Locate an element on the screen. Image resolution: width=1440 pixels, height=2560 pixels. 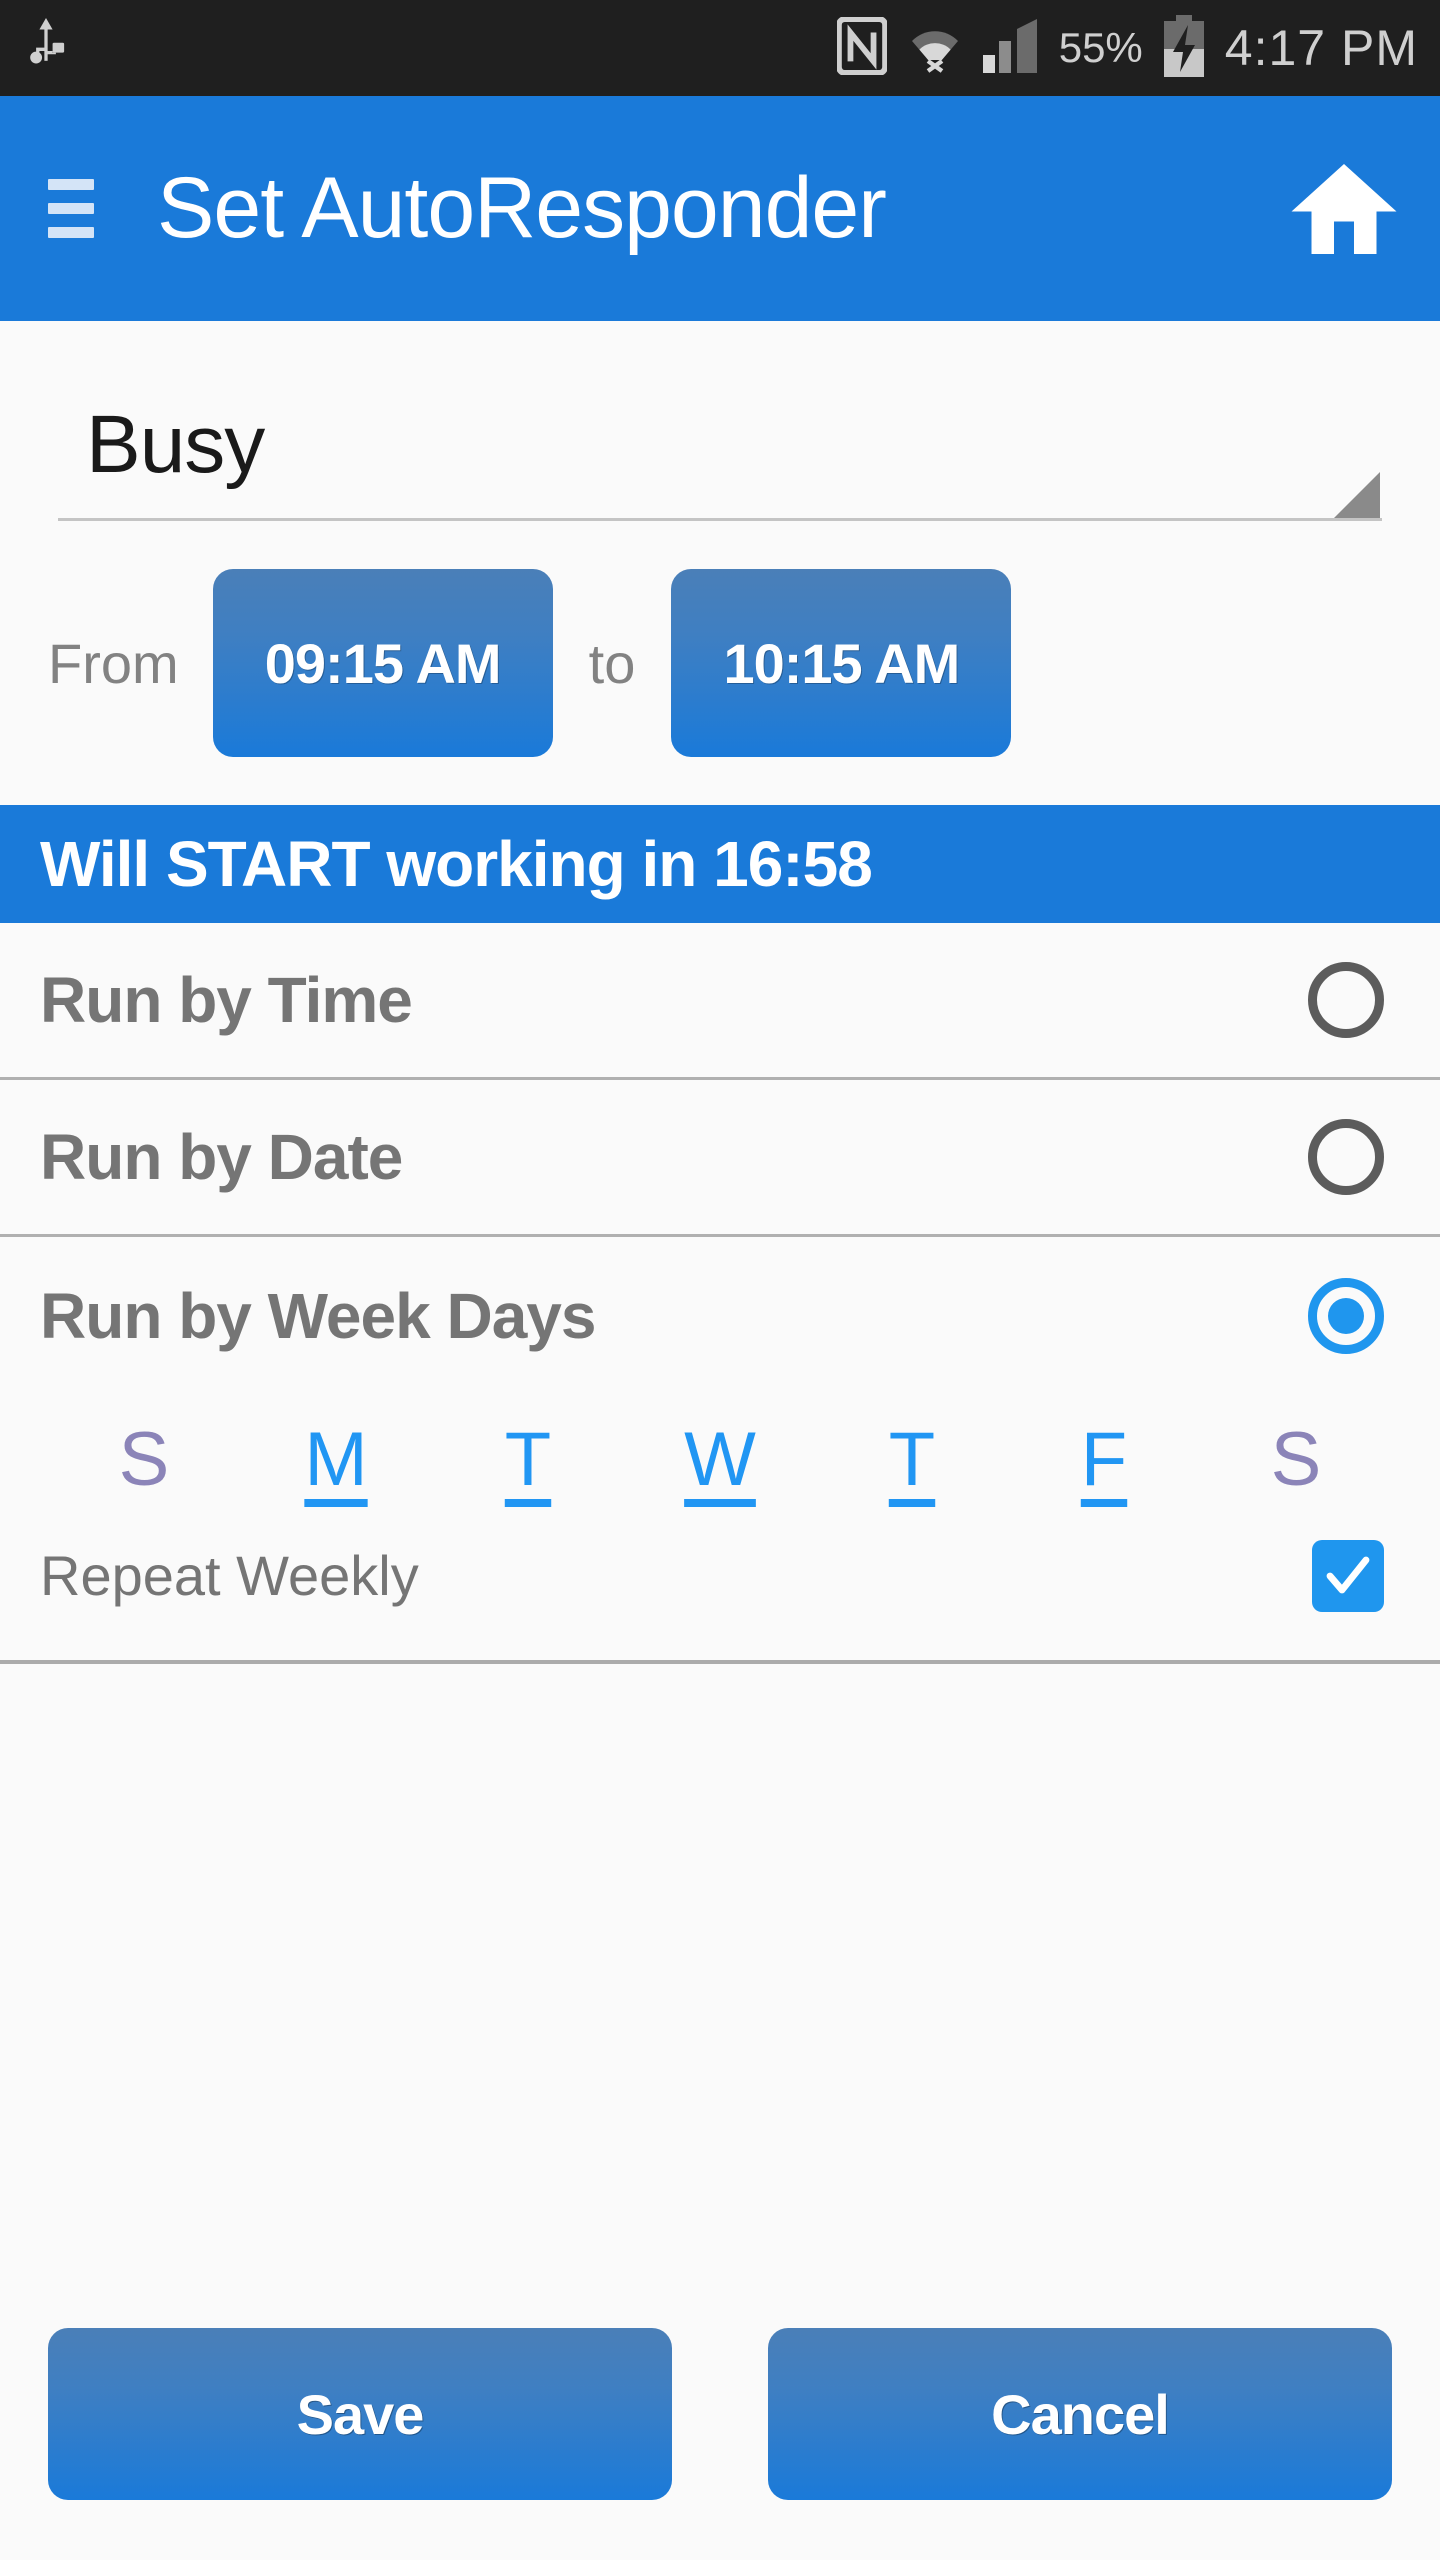
status-banner: Will START working in 16:58 is located at coordinates (720, 864).